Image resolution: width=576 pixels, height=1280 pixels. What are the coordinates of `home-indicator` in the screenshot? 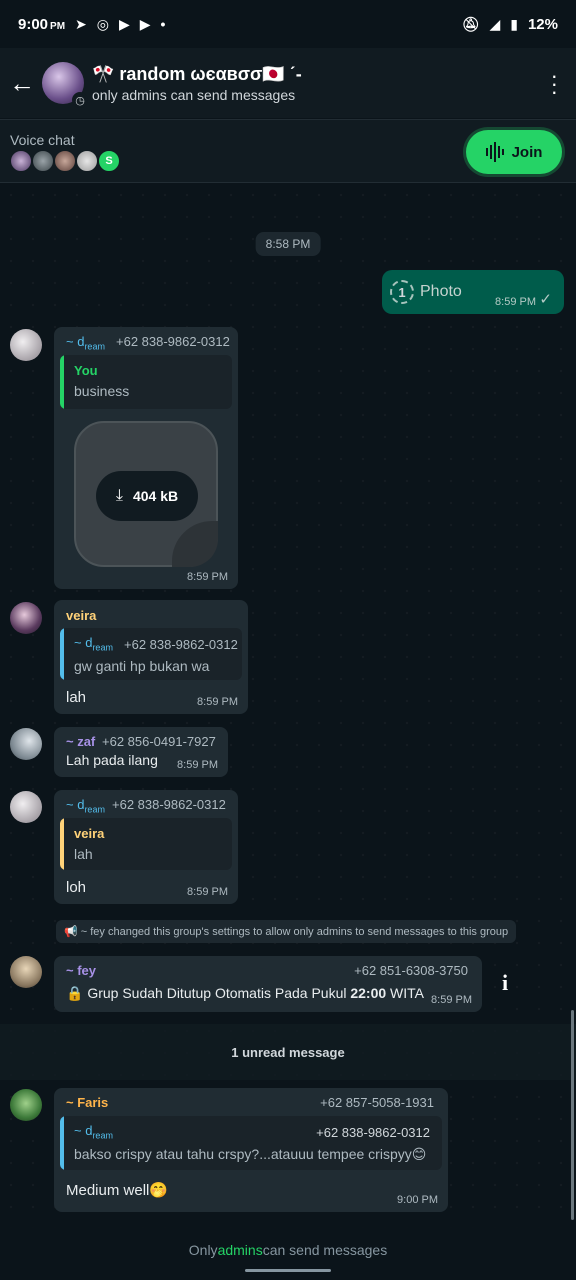 It's located at (288, 1270).